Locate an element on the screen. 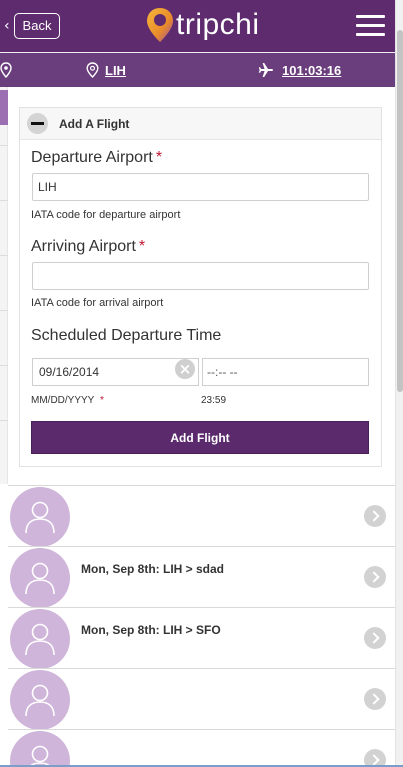 The image size is (403, 767). departure-label-text: Departure Airport is located at coordinates (92, 157).